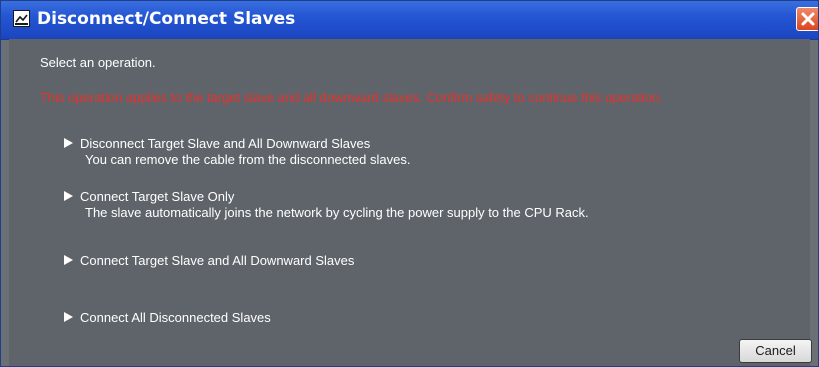 The image size is (819, 367). Describe the element at coordinates (21, 18) in the screenshot. I see `app-icon` at that location.